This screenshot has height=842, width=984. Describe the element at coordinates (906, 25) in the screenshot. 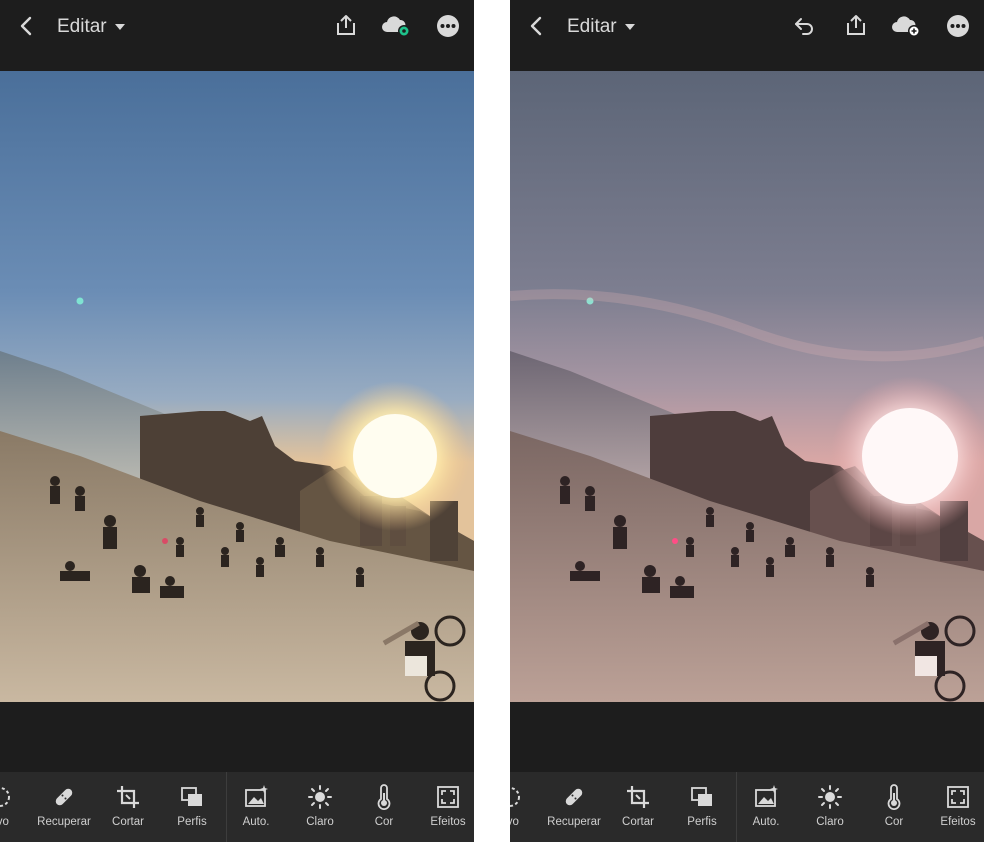

I see `cloud-add-icon` at that location.